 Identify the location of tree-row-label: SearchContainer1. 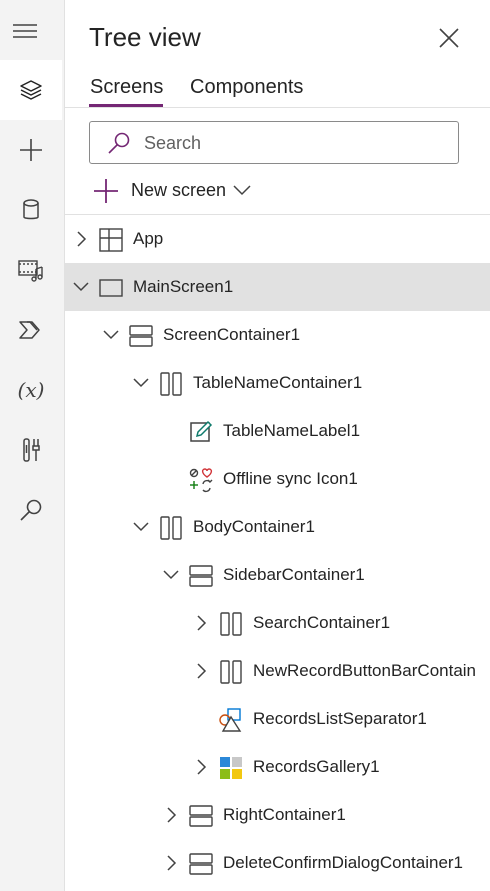
(322, 622).